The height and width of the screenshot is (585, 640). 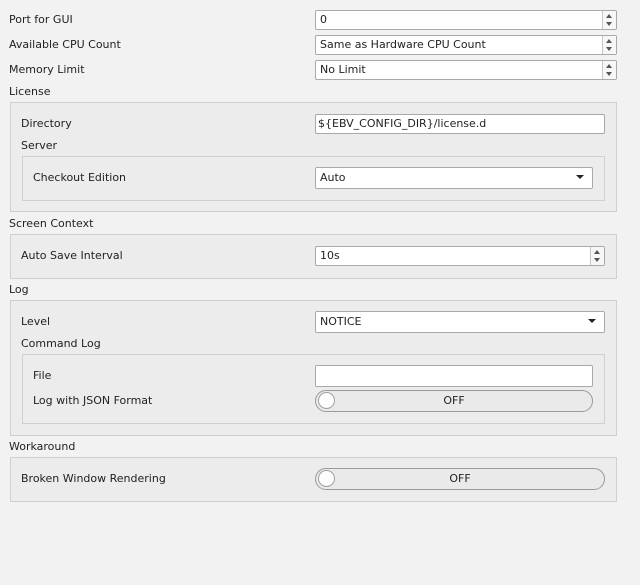 I want to click on json-format-state: OFF, so click(x=454, y=400).